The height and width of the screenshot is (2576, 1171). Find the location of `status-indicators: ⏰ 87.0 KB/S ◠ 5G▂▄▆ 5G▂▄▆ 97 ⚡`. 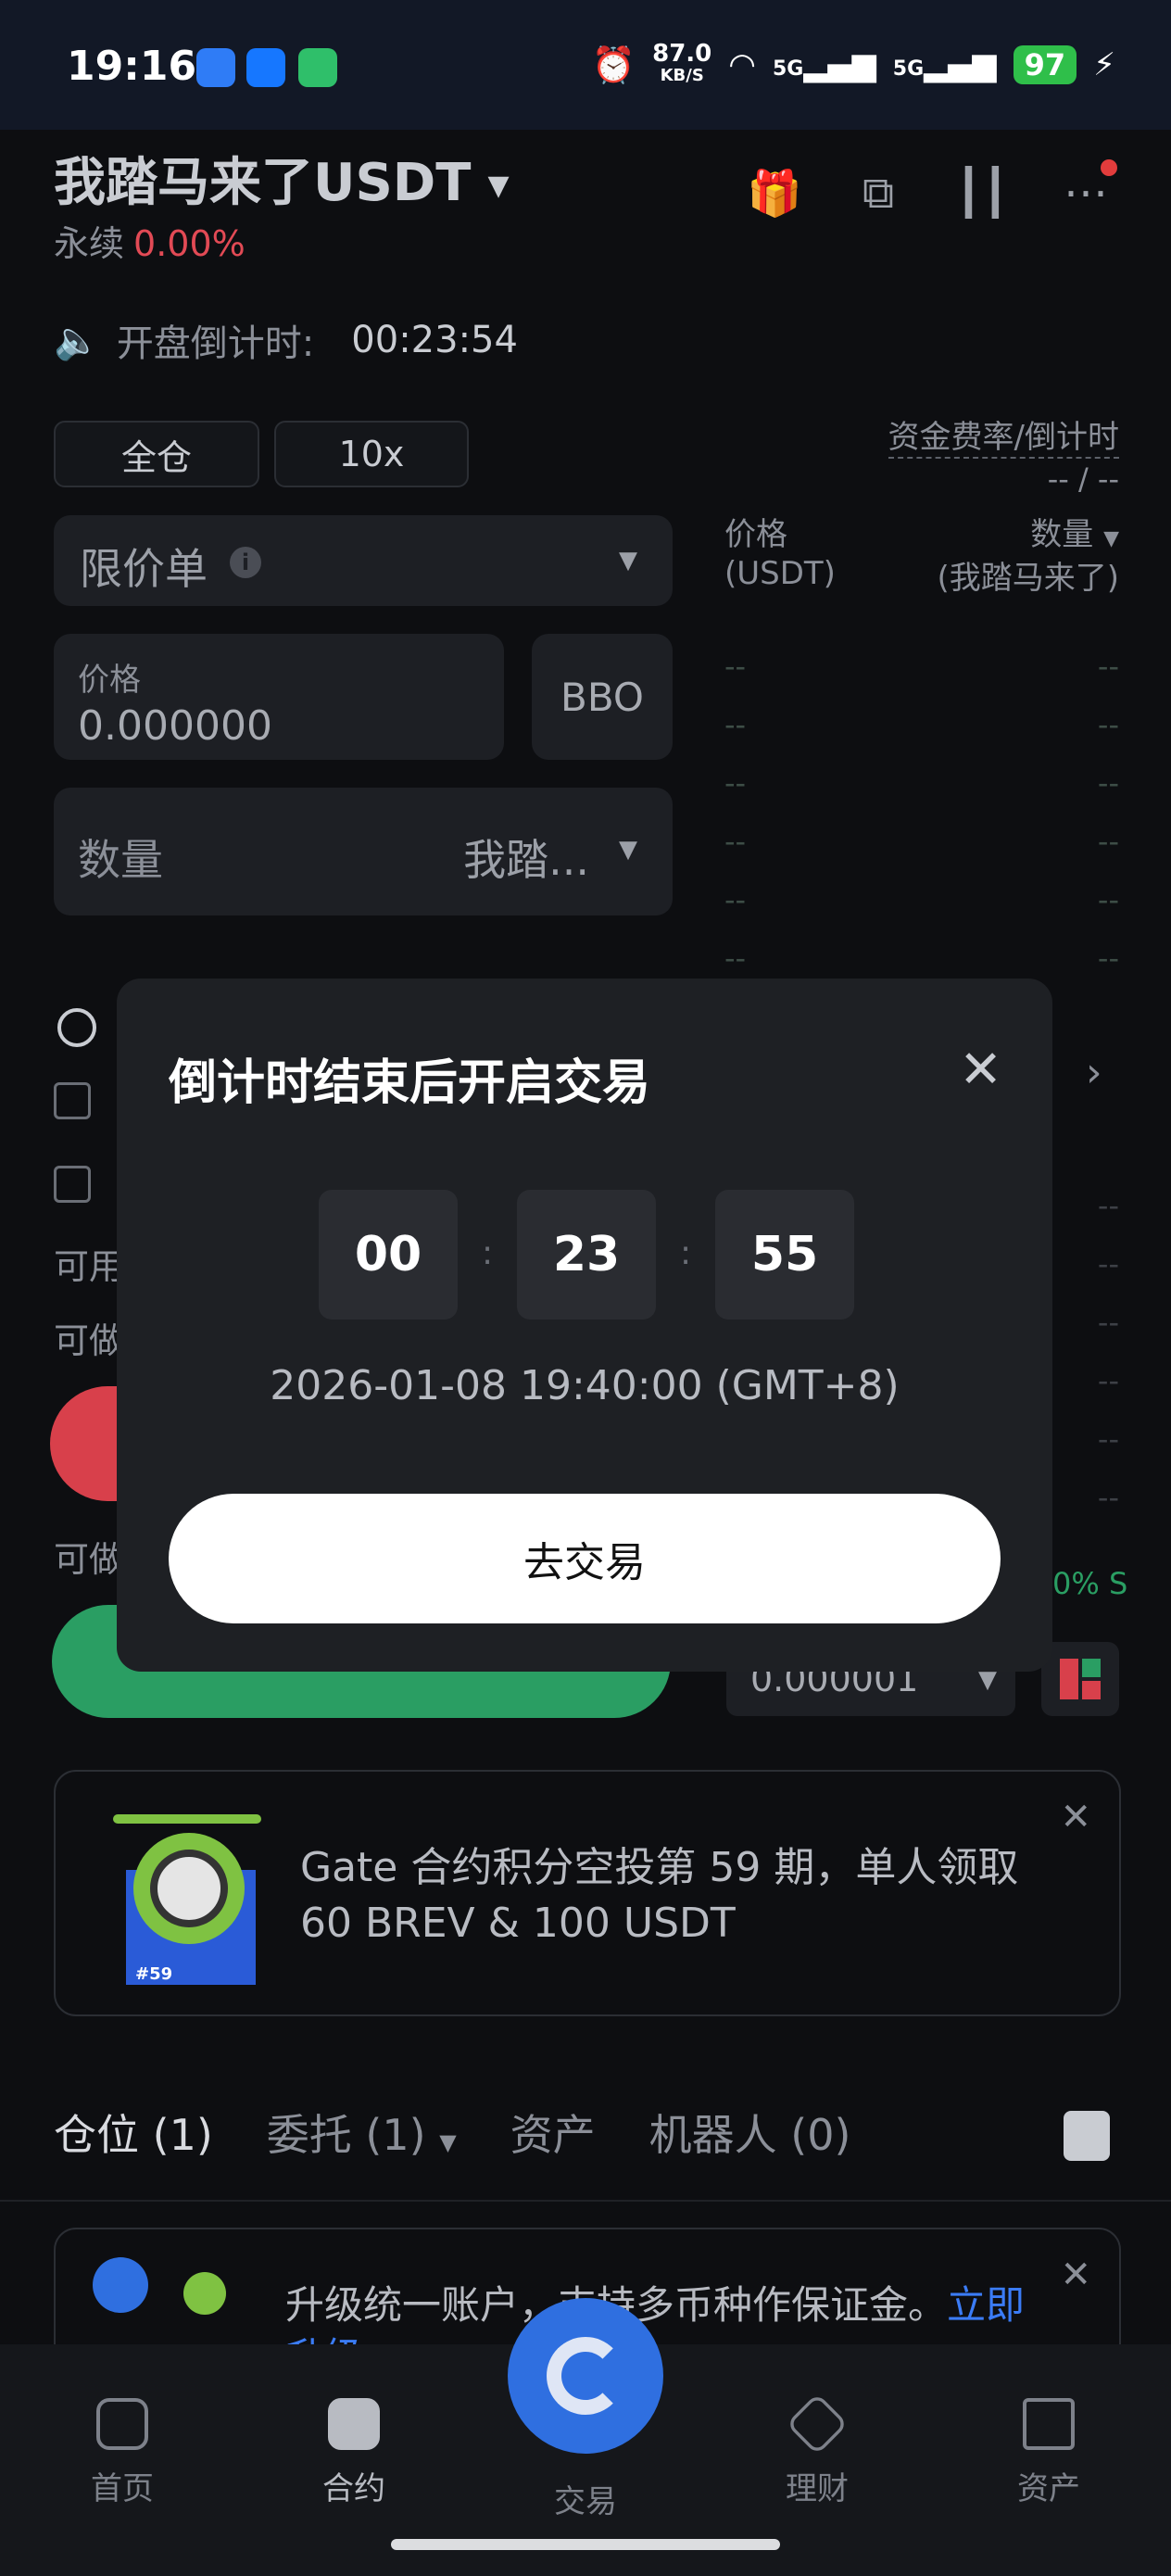

status-indicators: ⏰ 87.0 KB/S ◠ 5G▂▄▆ 5G▂▄▆ 97 ⚡ is located at coordinates (853, 64).